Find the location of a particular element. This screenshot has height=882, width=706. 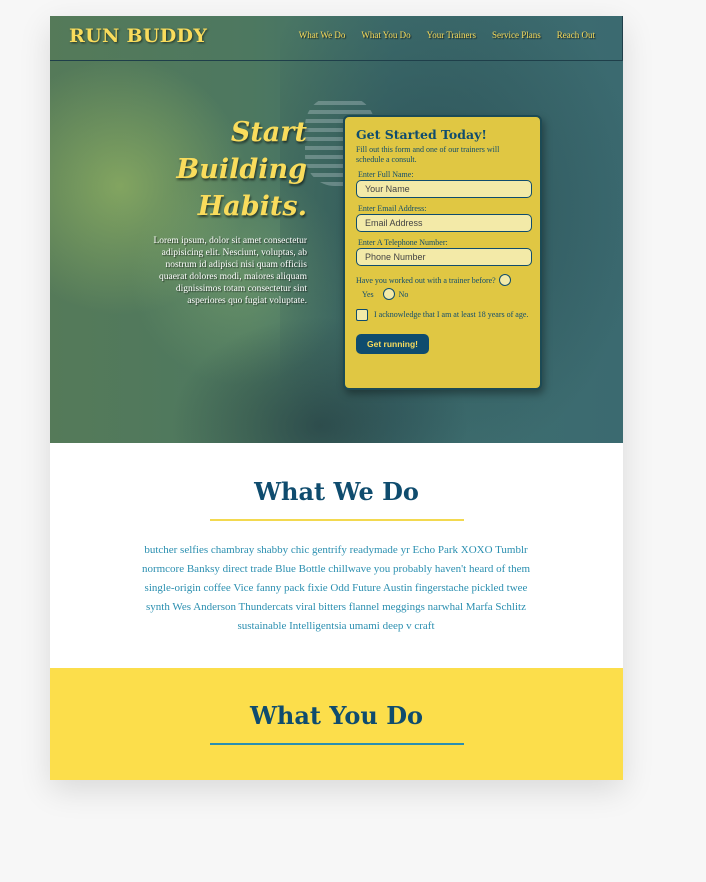

phone-label: Enter A Telephone Number: is located at coordinates (403, 242).